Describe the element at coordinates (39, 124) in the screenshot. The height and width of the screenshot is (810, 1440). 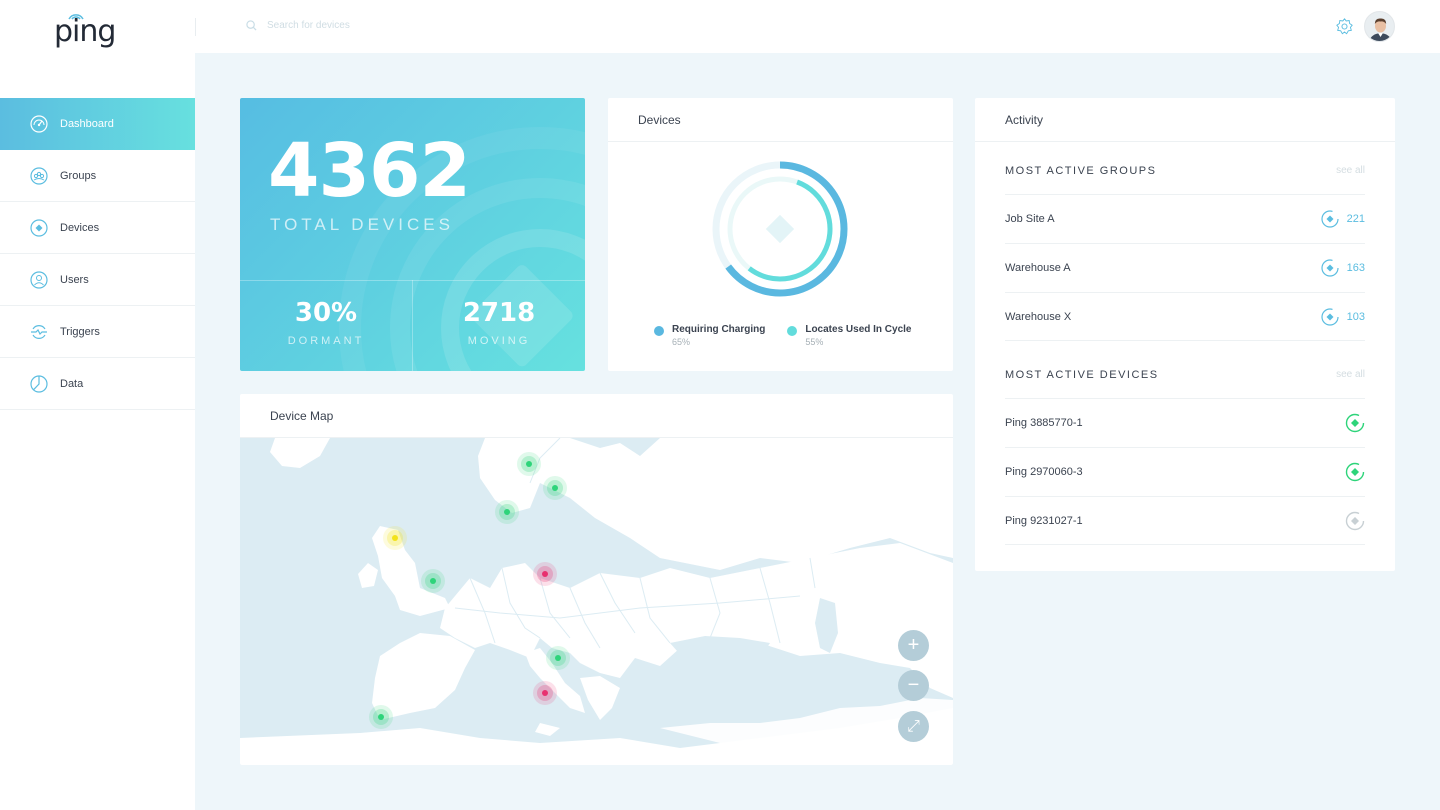
I see `gauge-icon` at that location.